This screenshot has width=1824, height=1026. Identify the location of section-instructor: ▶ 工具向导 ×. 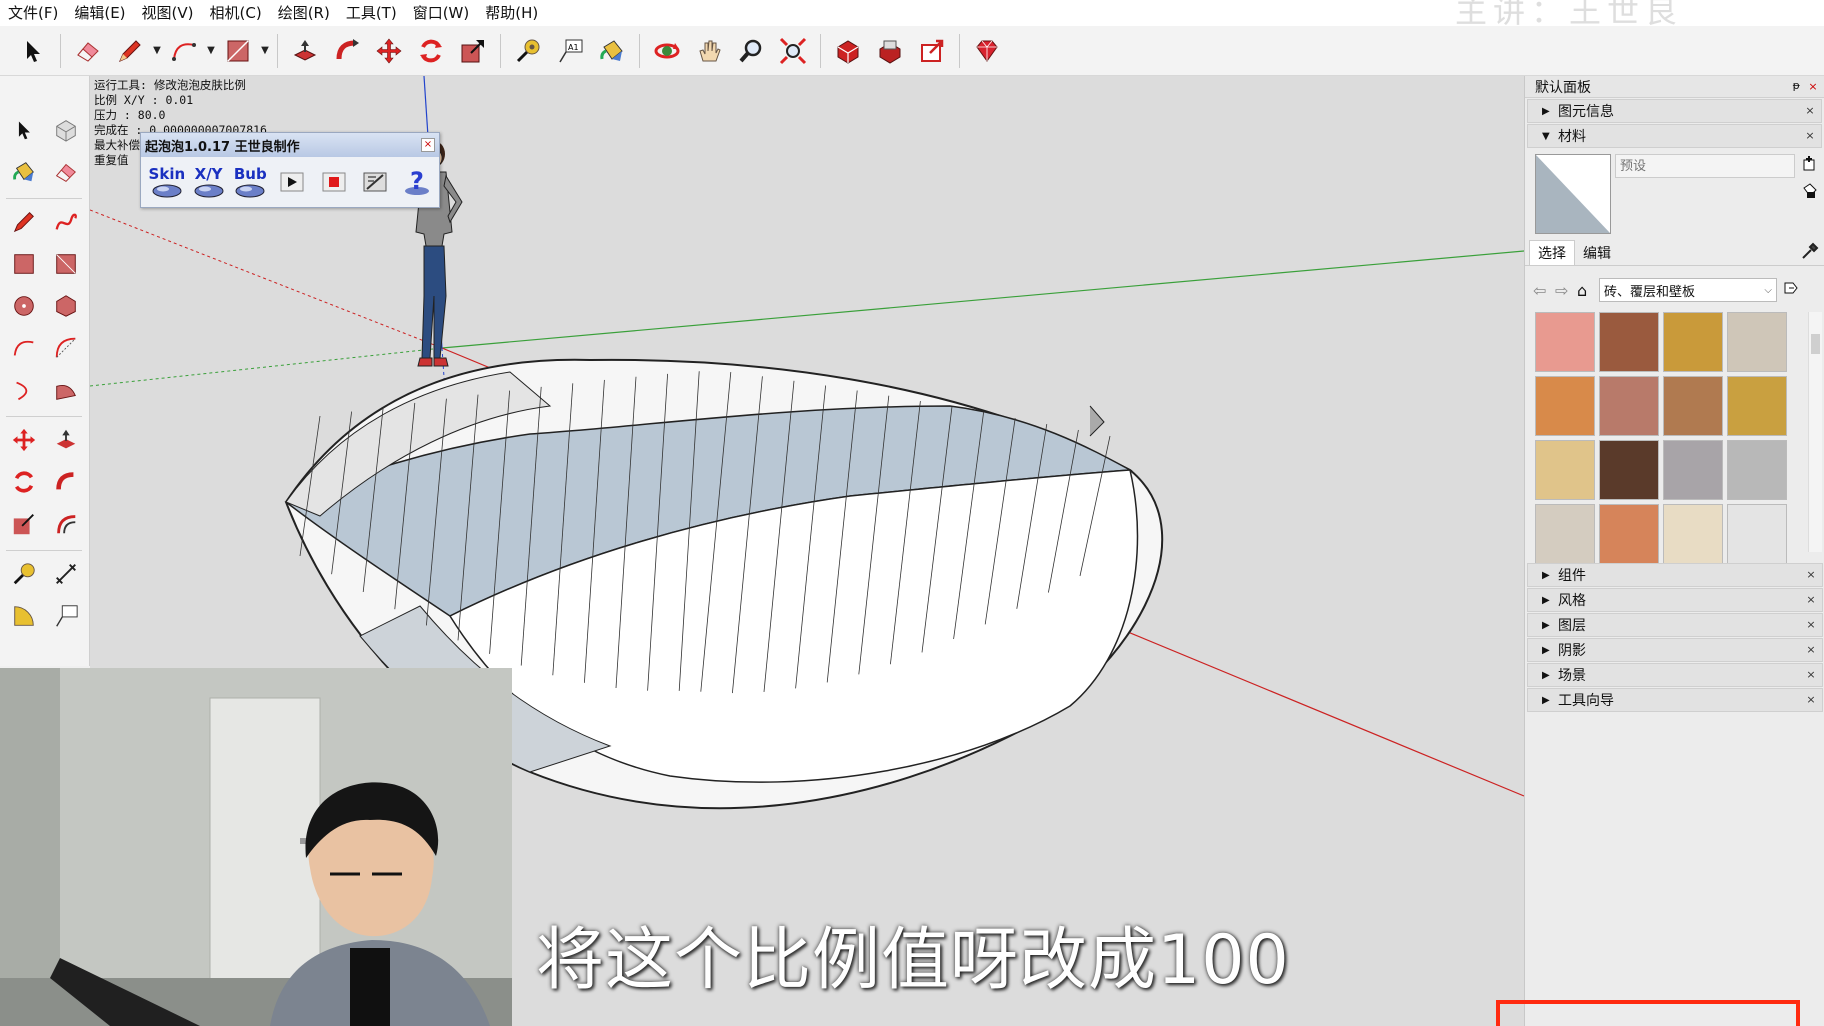
(1675, 700).